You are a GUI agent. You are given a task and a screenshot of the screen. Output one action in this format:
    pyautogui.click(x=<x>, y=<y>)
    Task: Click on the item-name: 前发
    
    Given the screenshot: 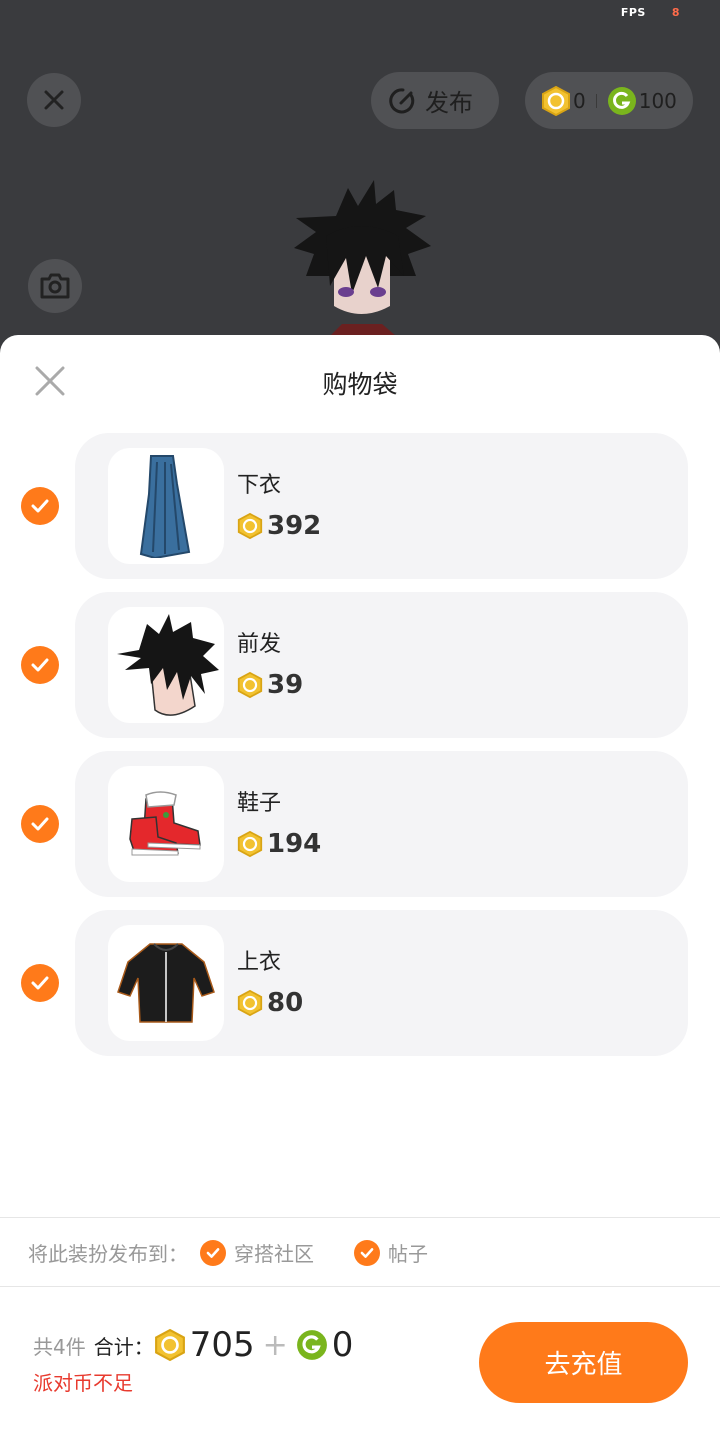 What is the action you would take?
    pyautogui.click(x=259, y=644)
    